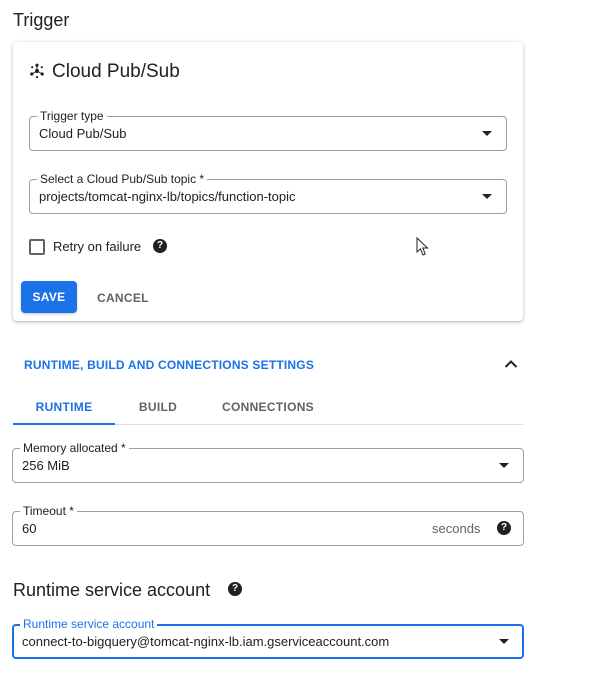 This screenshot has height=681, width=589. I want to click on retry-label: Retry on failure, so click(97, 246).